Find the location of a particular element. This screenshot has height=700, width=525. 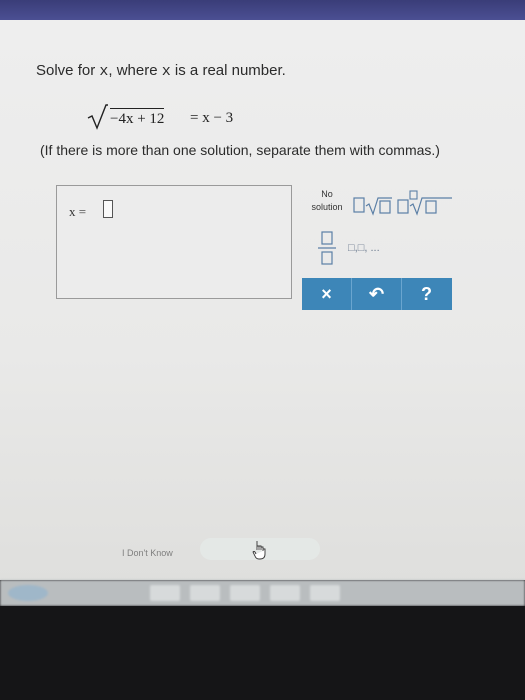

prompt-text: Solve for is located at coordinates (68, 70).